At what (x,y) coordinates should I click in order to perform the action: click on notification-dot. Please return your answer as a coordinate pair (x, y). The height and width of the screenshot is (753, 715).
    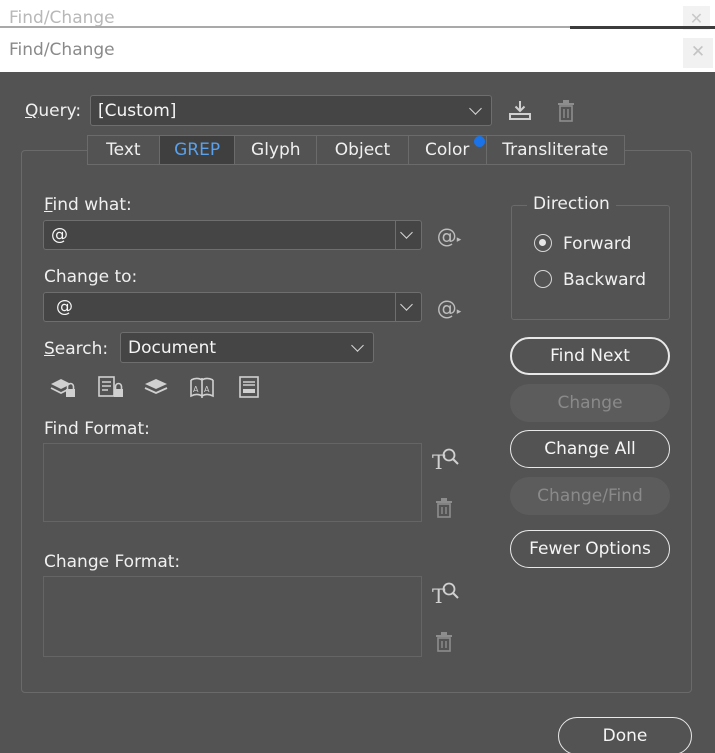
    Looking at the image, I should click on (479, 141).